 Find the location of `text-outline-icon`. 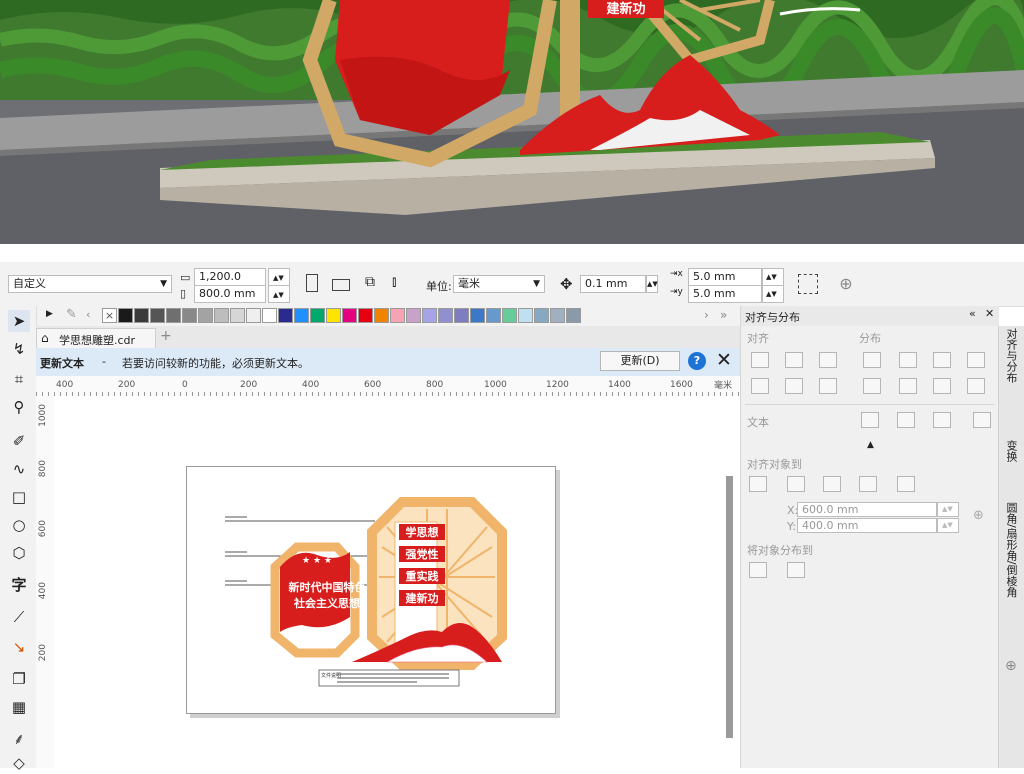

text-outline-icon is located at coordinates (982, 420).